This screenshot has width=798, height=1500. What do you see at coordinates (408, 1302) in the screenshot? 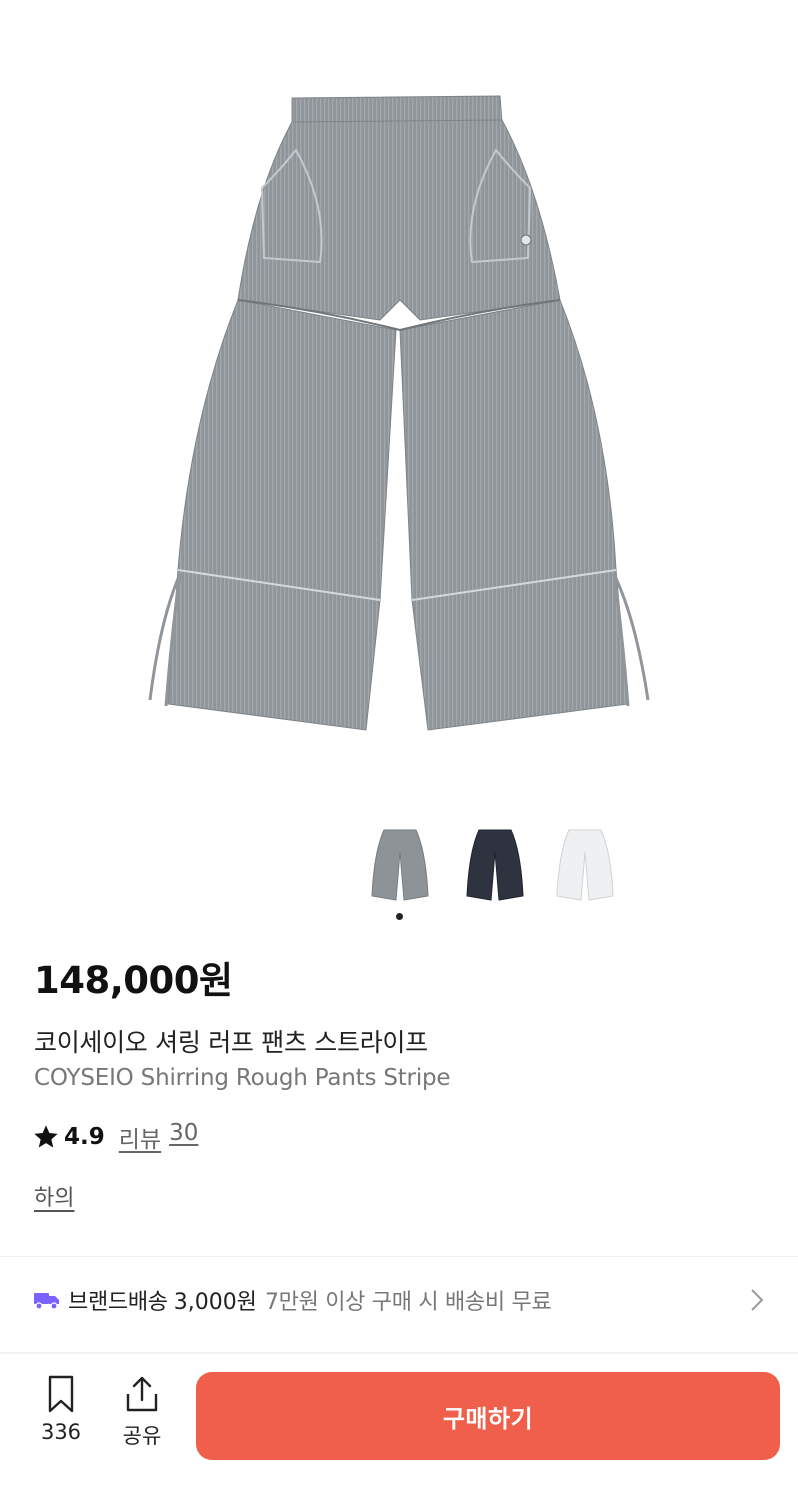
I see `shipping-note: 7만원 이상 구매 시 배송비 무료` at bounding box center [408, 1302].